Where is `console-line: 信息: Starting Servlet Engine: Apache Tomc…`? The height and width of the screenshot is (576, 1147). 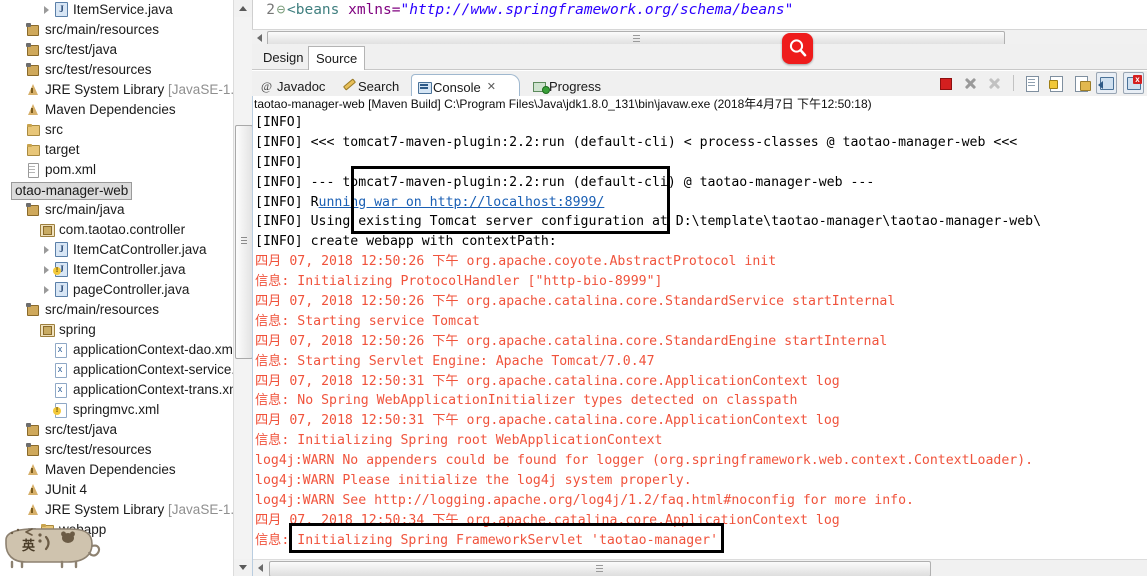
console-line: 信息: Starting Servlet Engine: Apache Tomc… is located at coordinates (700, 362).